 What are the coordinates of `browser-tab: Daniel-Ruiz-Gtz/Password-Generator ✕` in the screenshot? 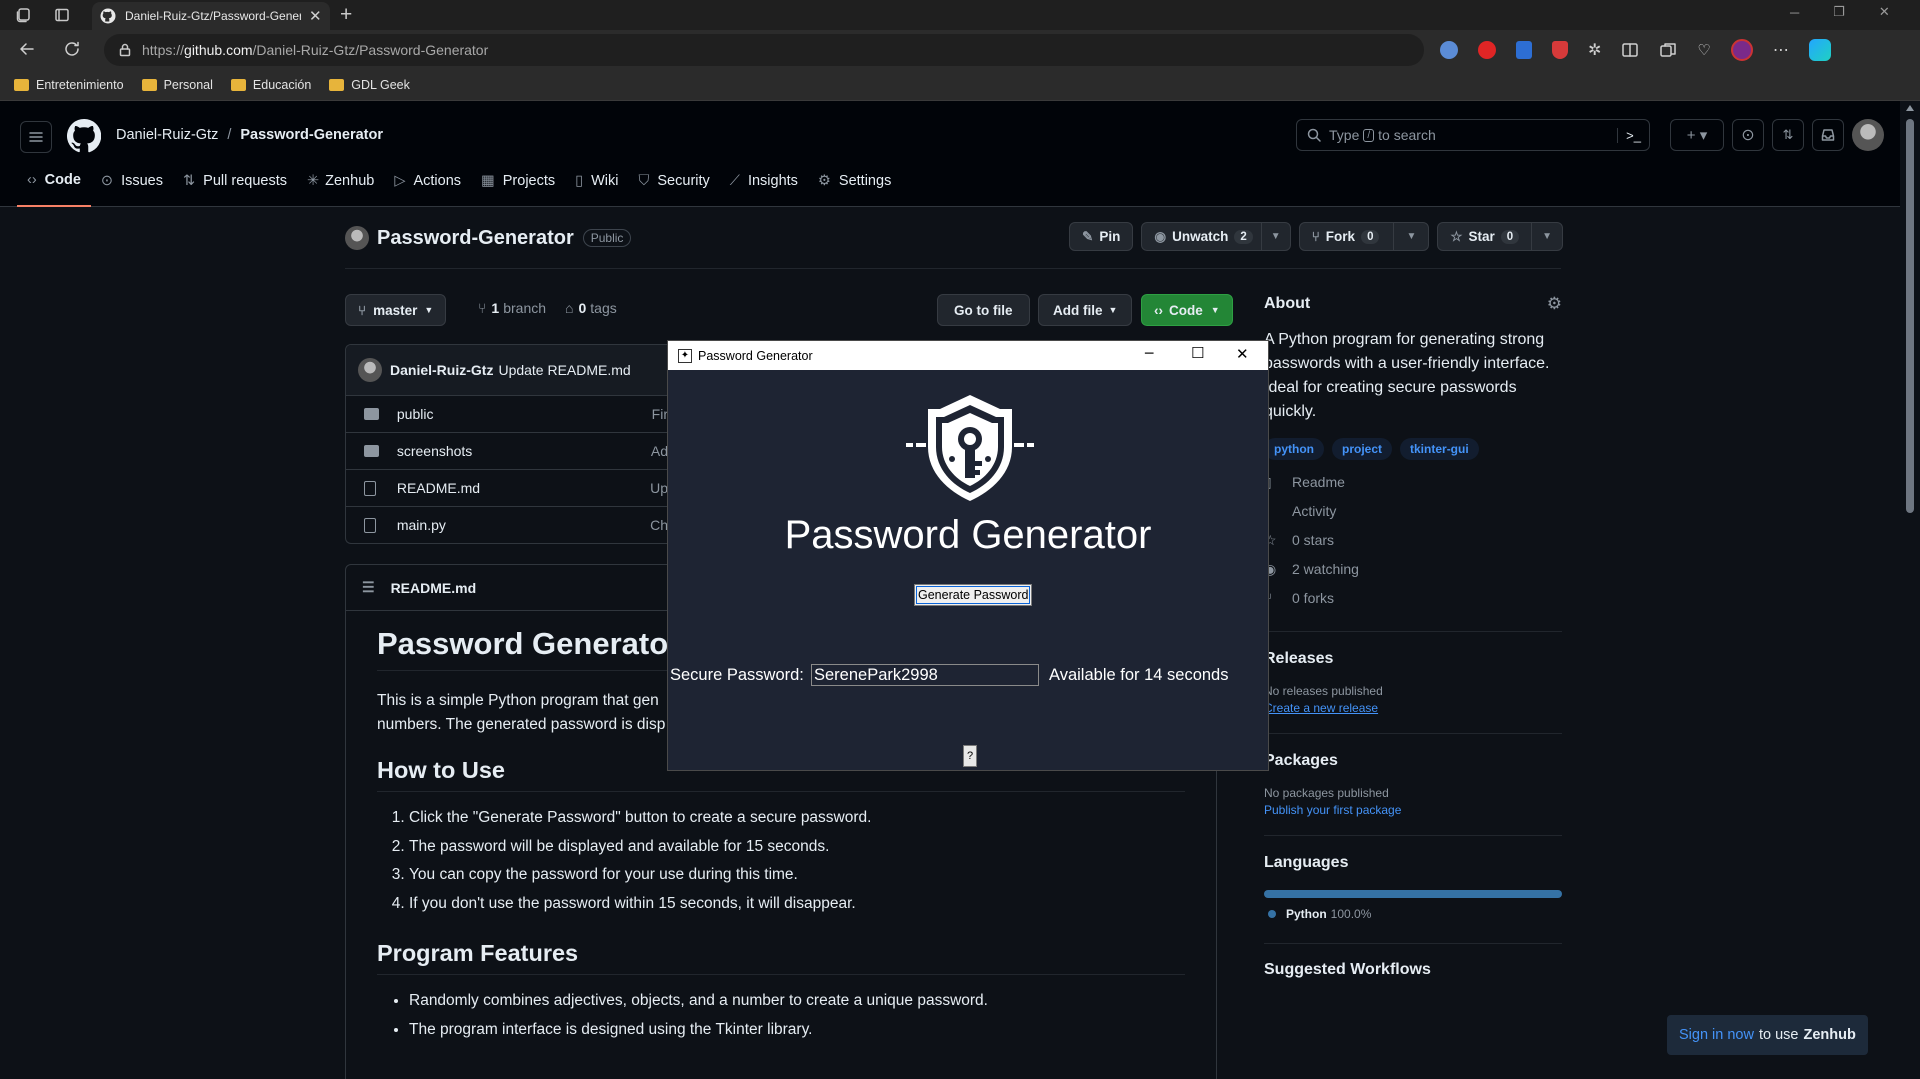 It's located at (211, 16).